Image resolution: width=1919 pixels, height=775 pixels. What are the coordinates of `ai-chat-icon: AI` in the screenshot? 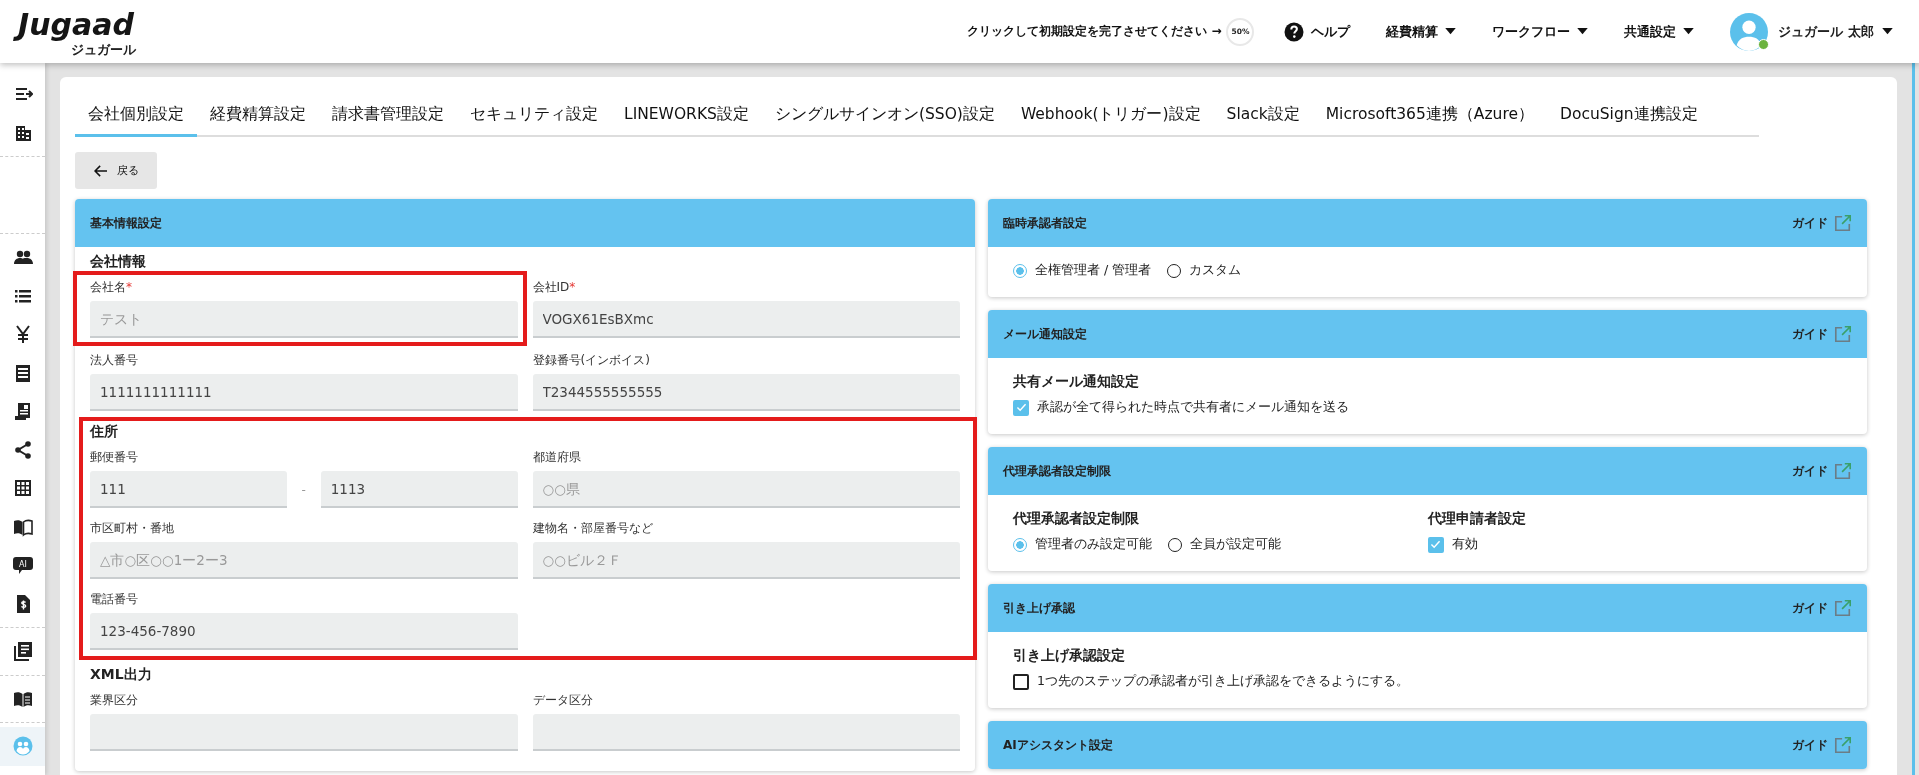 It's located at (22, 565).